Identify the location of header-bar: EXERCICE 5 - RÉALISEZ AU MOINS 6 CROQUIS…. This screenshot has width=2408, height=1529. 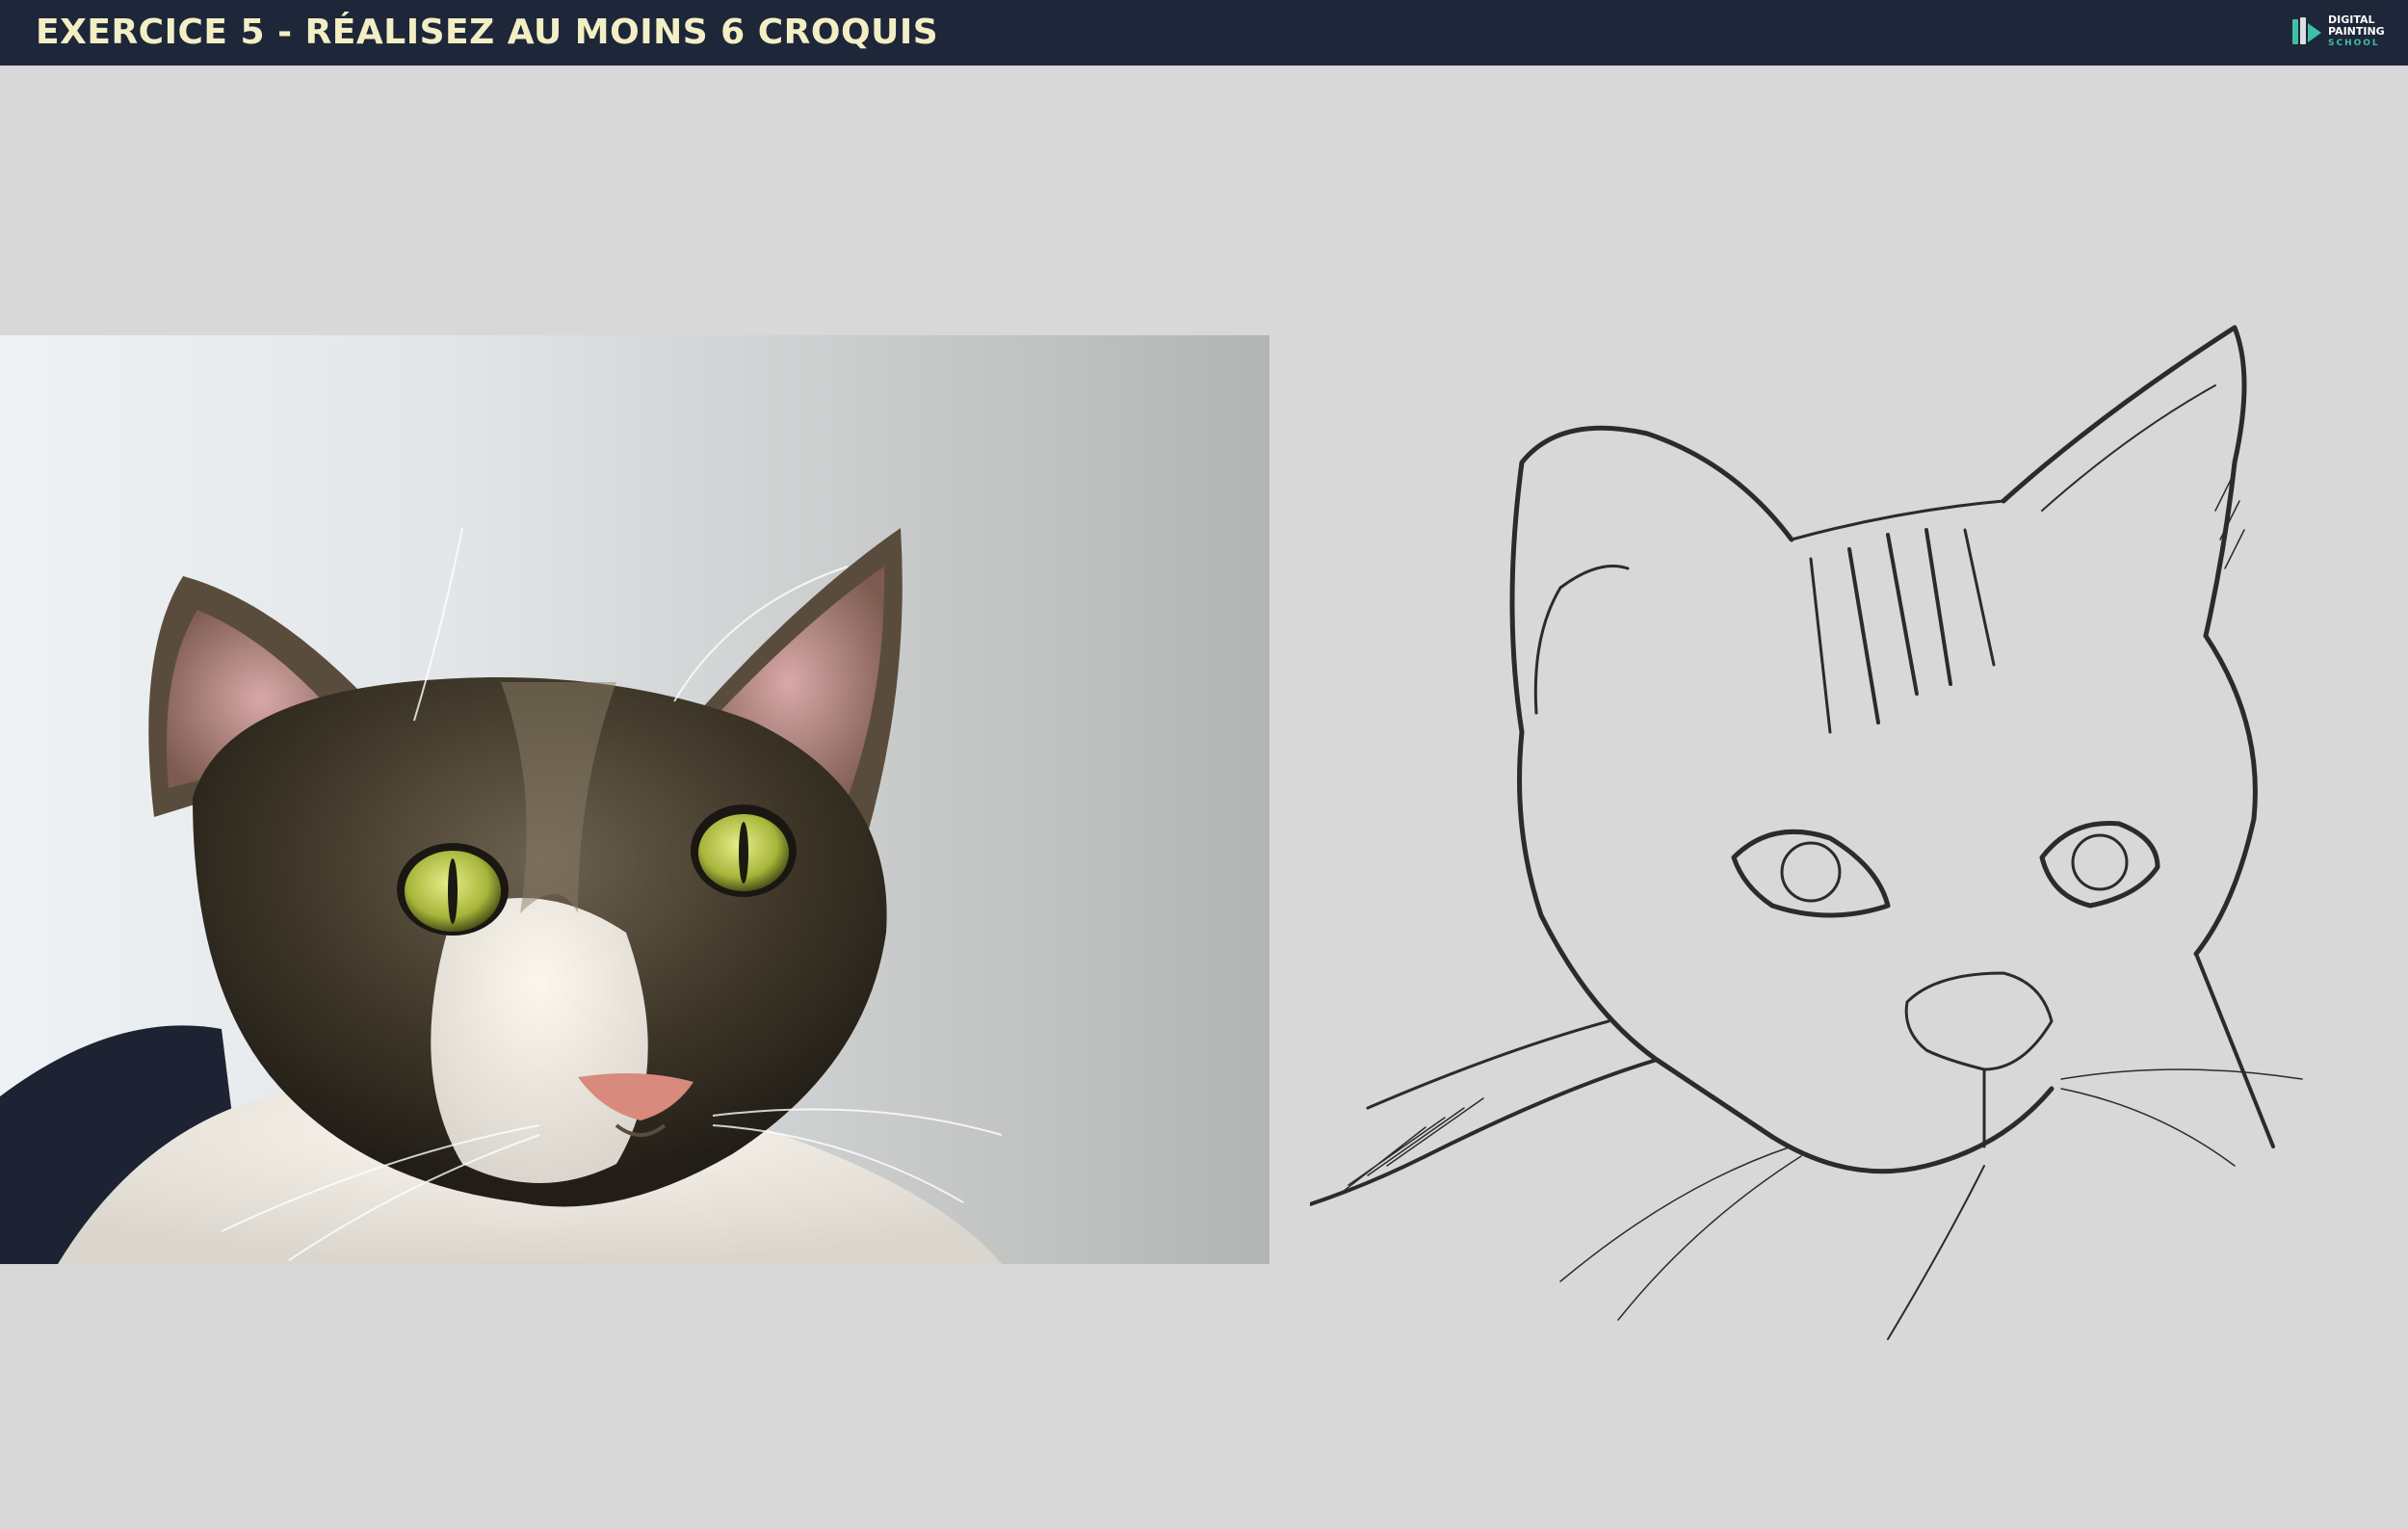
(1204, 33).